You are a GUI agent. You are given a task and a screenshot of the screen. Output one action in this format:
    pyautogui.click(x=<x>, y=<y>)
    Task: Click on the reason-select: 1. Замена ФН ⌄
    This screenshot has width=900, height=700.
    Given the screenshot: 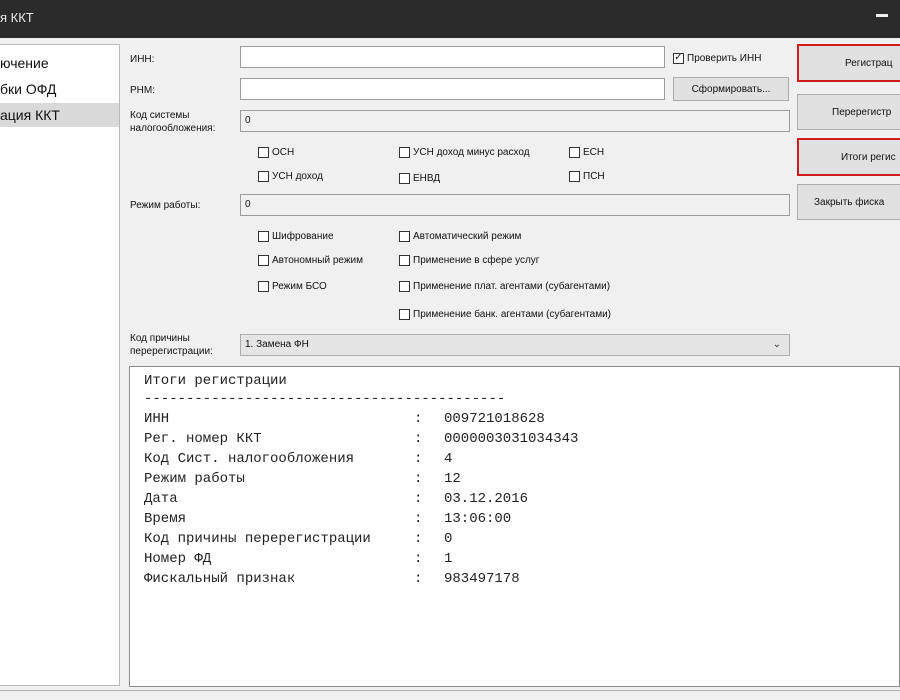 What is the action you would take?
    pyautogui.click(x=515, y=345)
    